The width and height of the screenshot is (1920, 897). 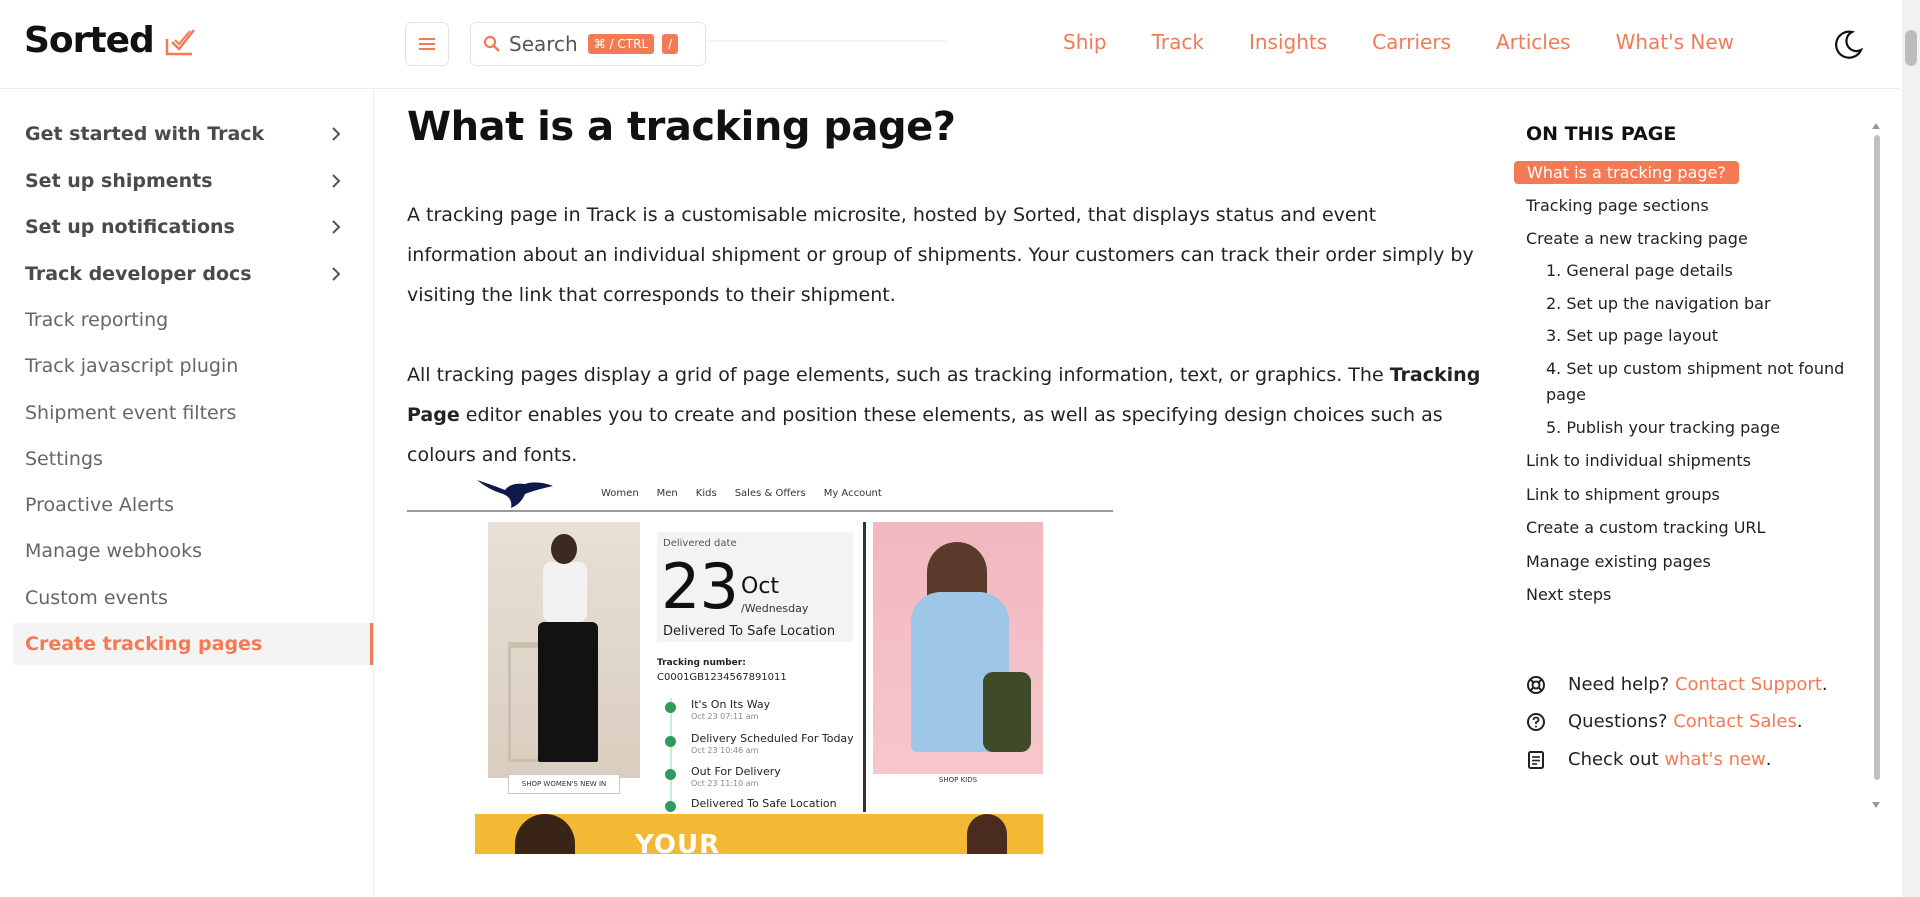 I want to click on sidebar-item-set-up-notifications: Set up notifications, so click(x=193, y=227).